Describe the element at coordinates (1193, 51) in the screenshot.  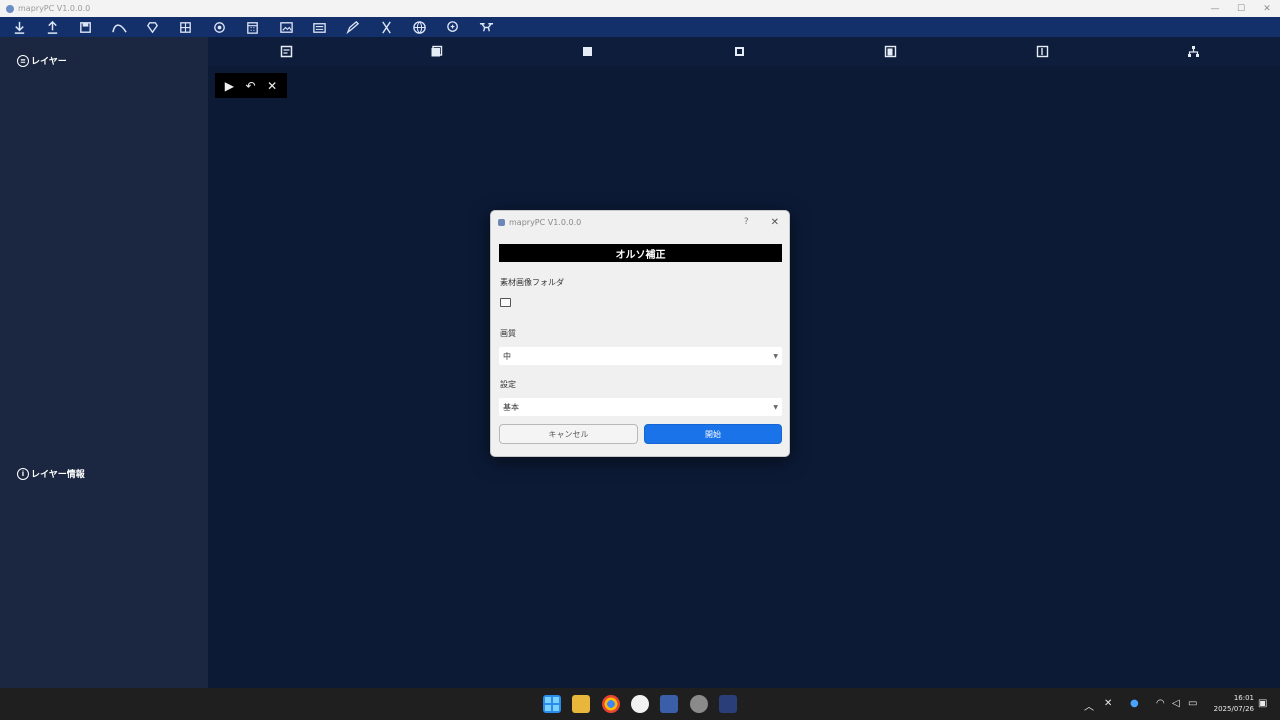
I see `hierarchy-icon` at that location.